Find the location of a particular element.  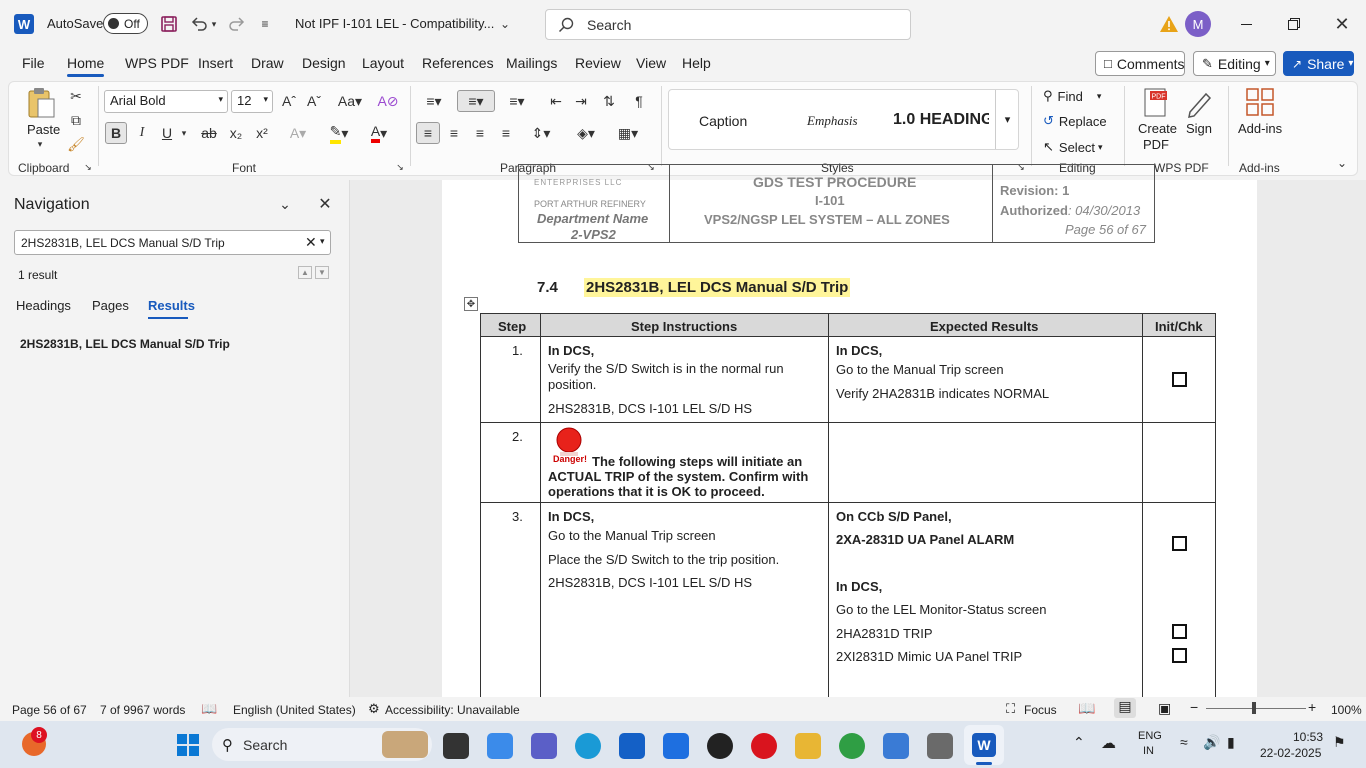

format-painter-icon: 🖌 is located at coordinates (76, 144).